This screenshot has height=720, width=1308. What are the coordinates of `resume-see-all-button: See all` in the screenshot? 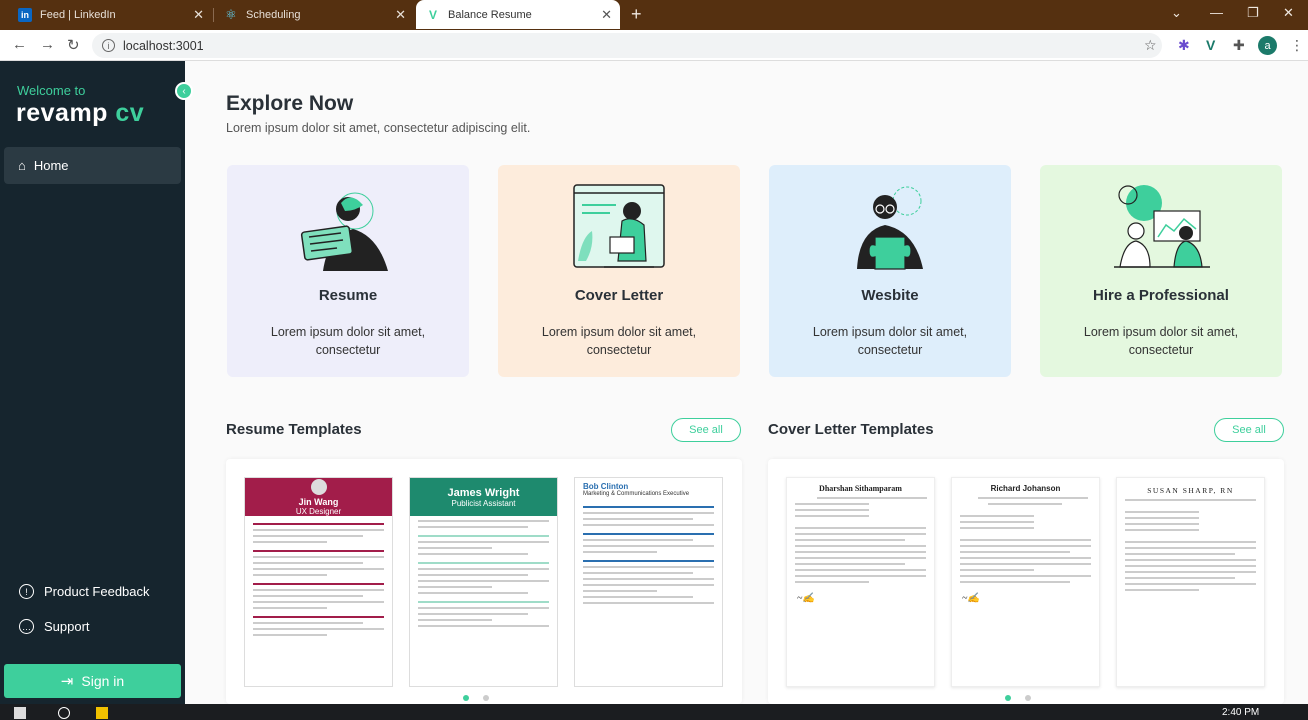 It's located at (706, 430).